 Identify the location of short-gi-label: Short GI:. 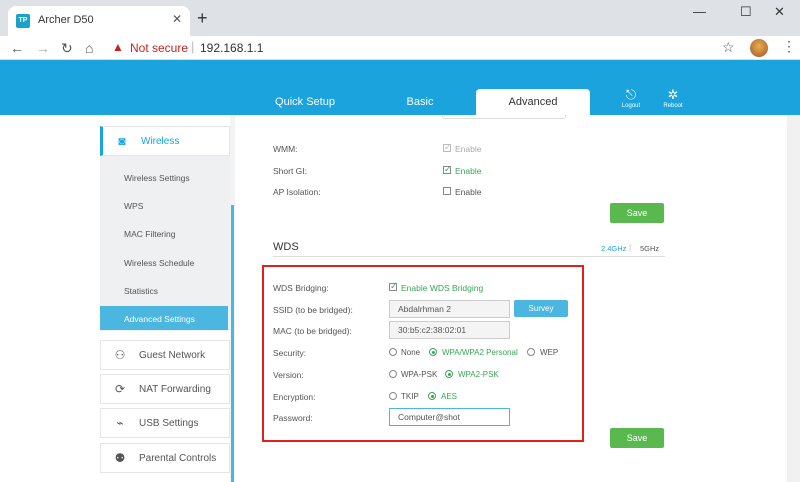
(290, 171).